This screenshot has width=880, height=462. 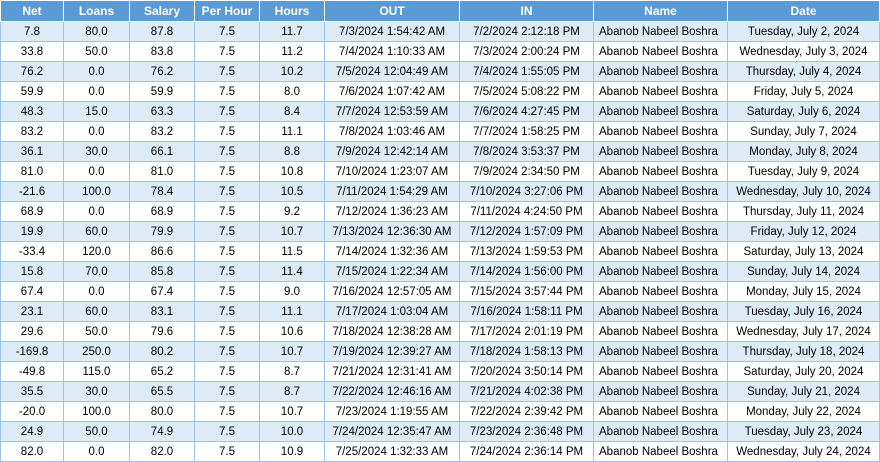 I want to click on in-cell: 7/20/2024 3:50:14 PM, so click(x=526, y=371).